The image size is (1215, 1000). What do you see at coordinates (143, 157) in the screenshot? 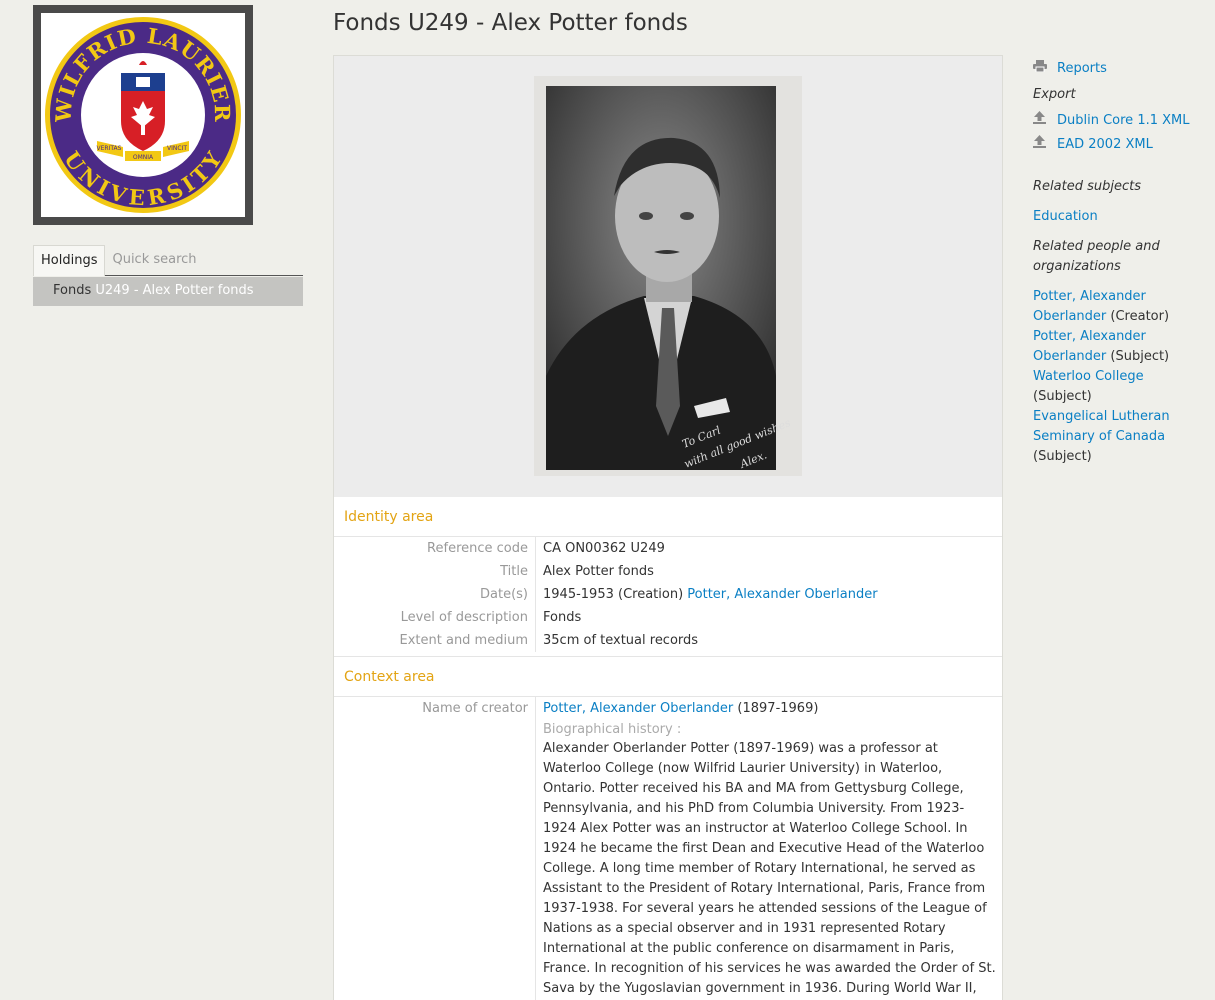
I see `motto-word-2: OMNIA` at bounding box center [143, 157].